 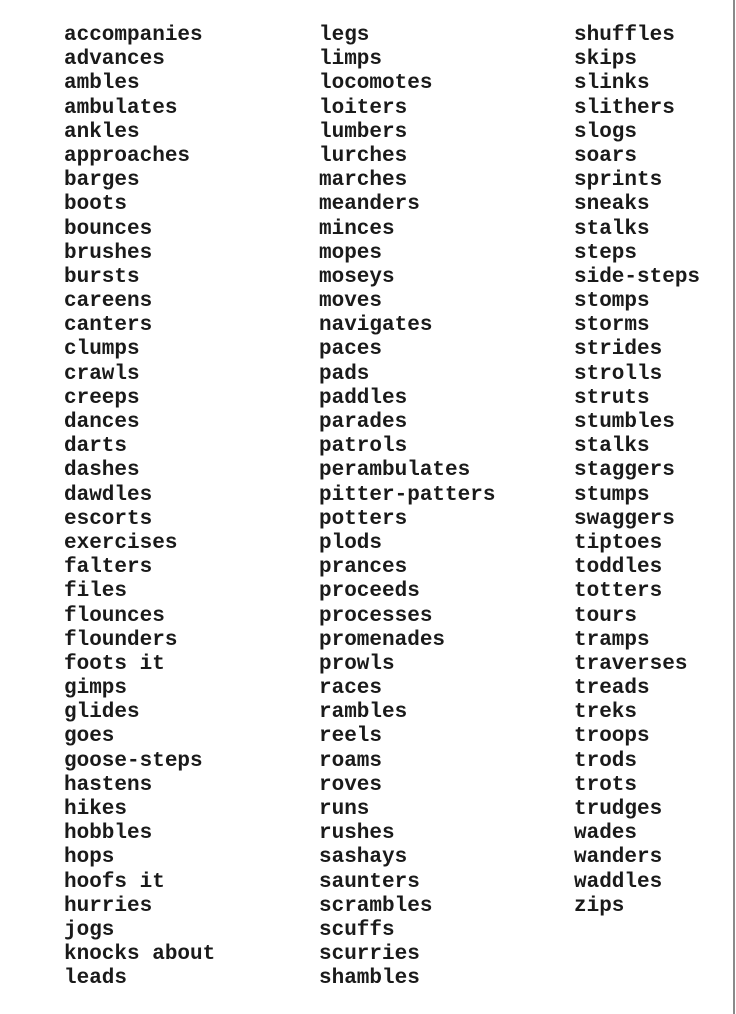 What do you see at coordinates (376, 616) in the screenshot?
I see `word-list-item: processes` at bounding box center [376, 616].